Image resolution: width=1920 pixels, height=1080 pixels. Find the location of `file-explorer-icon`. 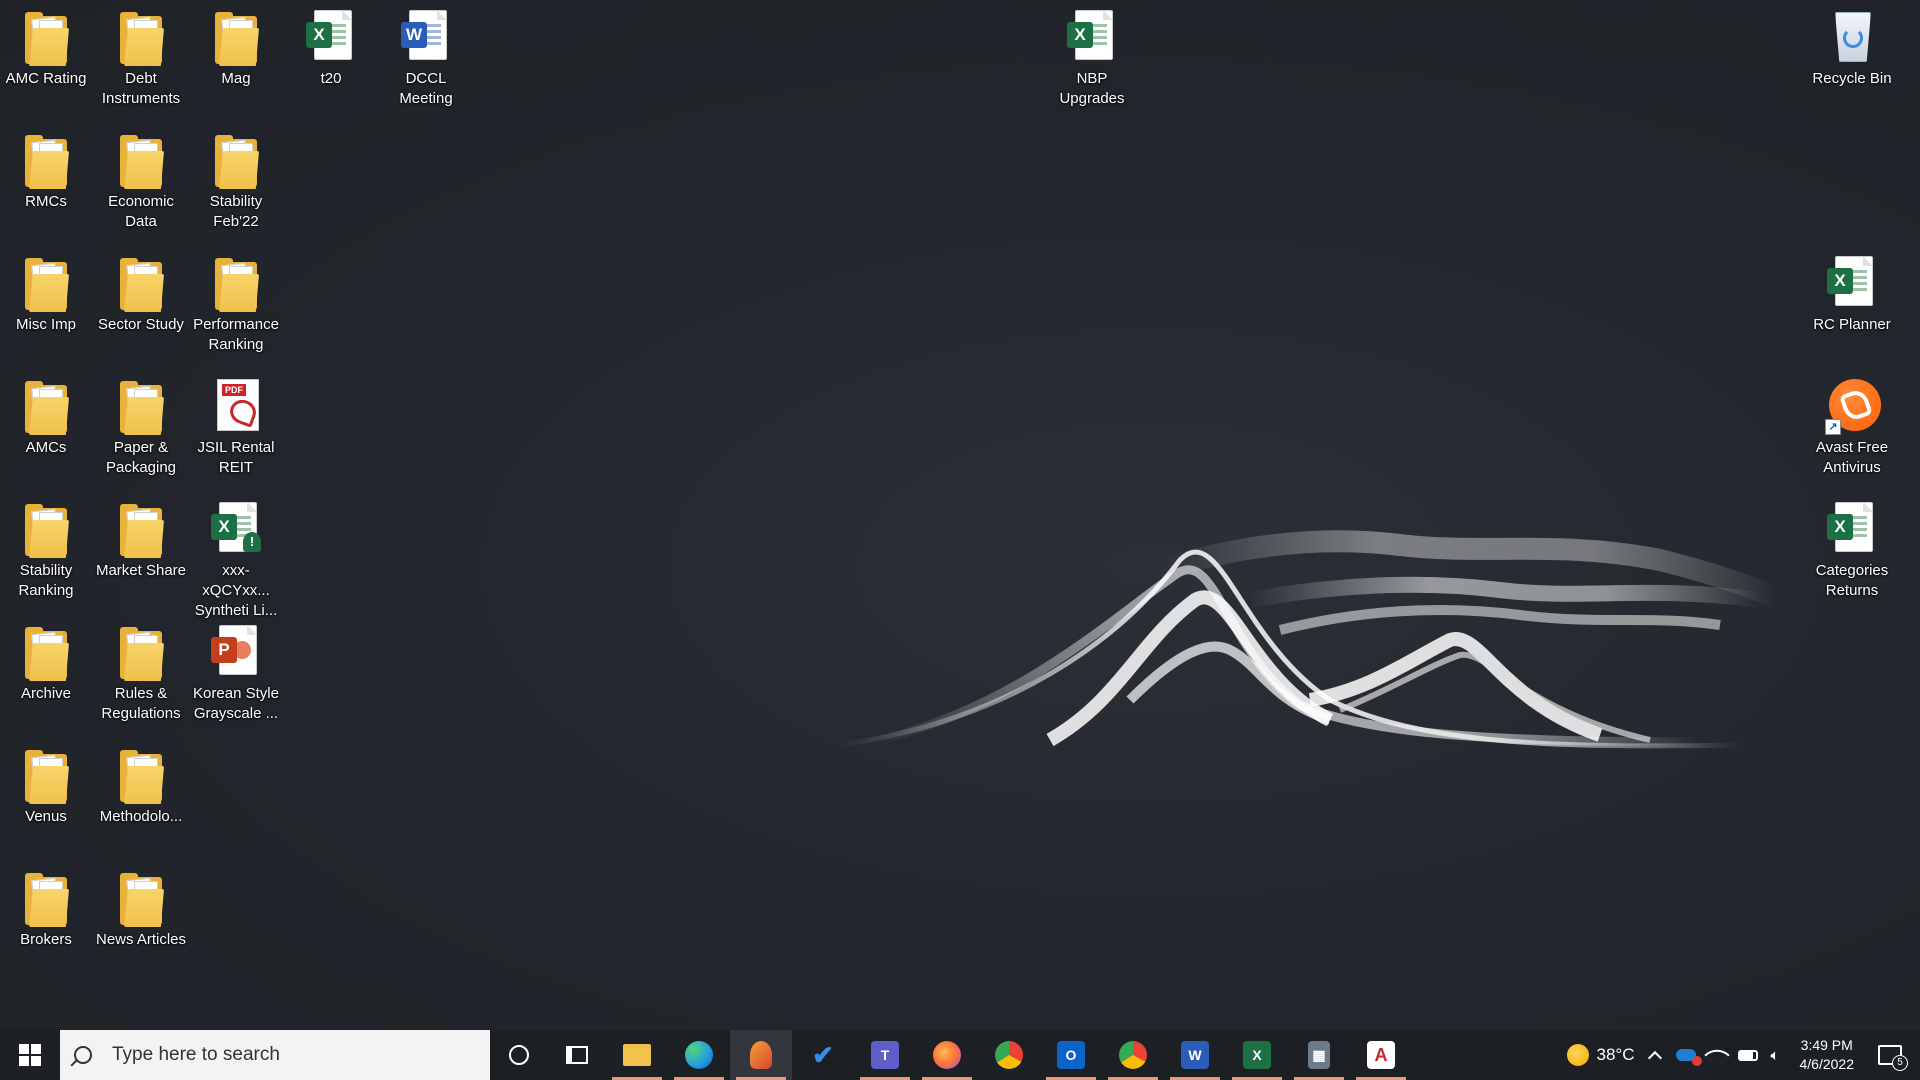

file-explorer-icon is located at coordinates (637, 1055).